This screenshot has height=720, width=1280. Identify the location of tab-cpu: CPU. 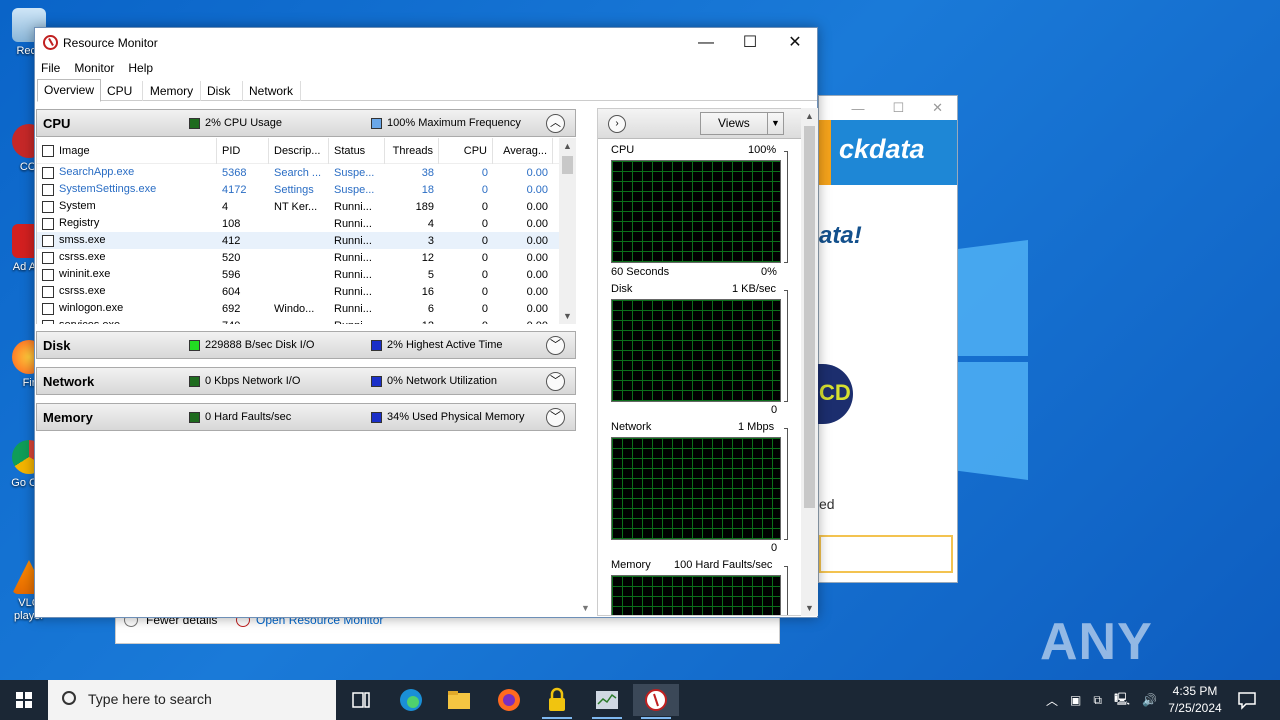
(122, 91).